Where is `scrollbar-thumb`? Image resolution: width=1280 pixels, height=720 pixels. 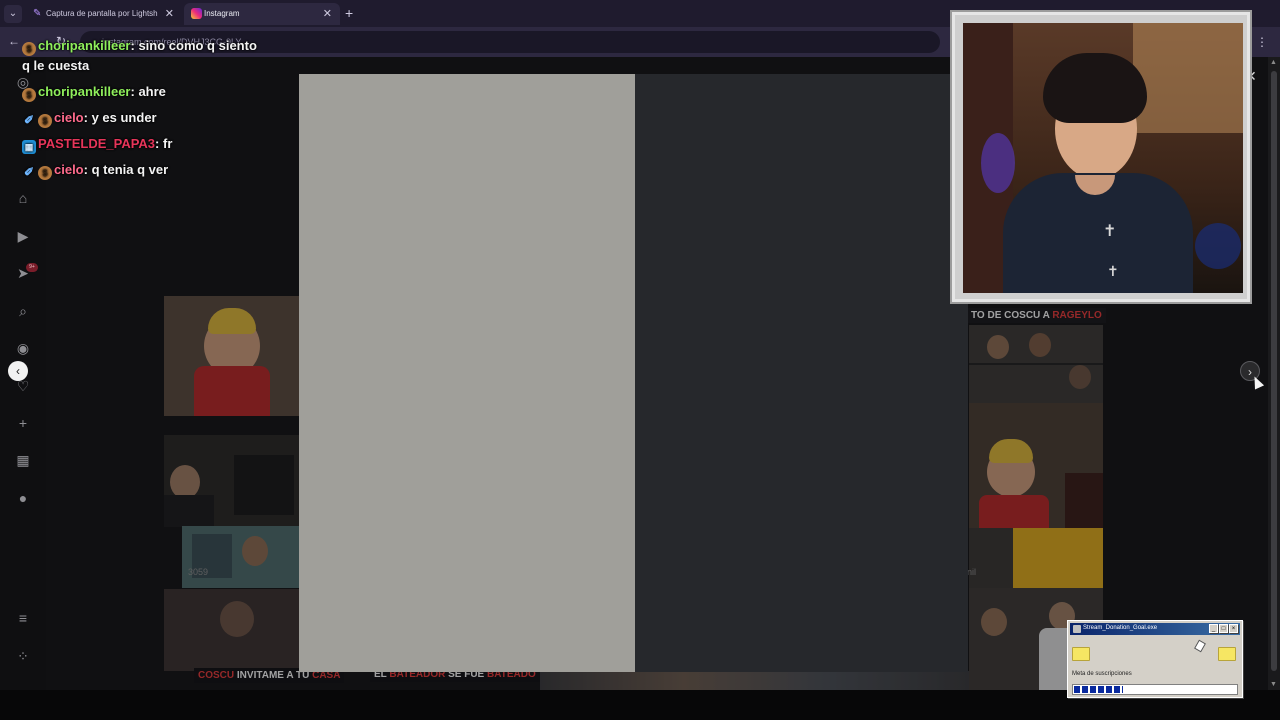
scrollbar-thumb is located at coordinates (1274, 371).